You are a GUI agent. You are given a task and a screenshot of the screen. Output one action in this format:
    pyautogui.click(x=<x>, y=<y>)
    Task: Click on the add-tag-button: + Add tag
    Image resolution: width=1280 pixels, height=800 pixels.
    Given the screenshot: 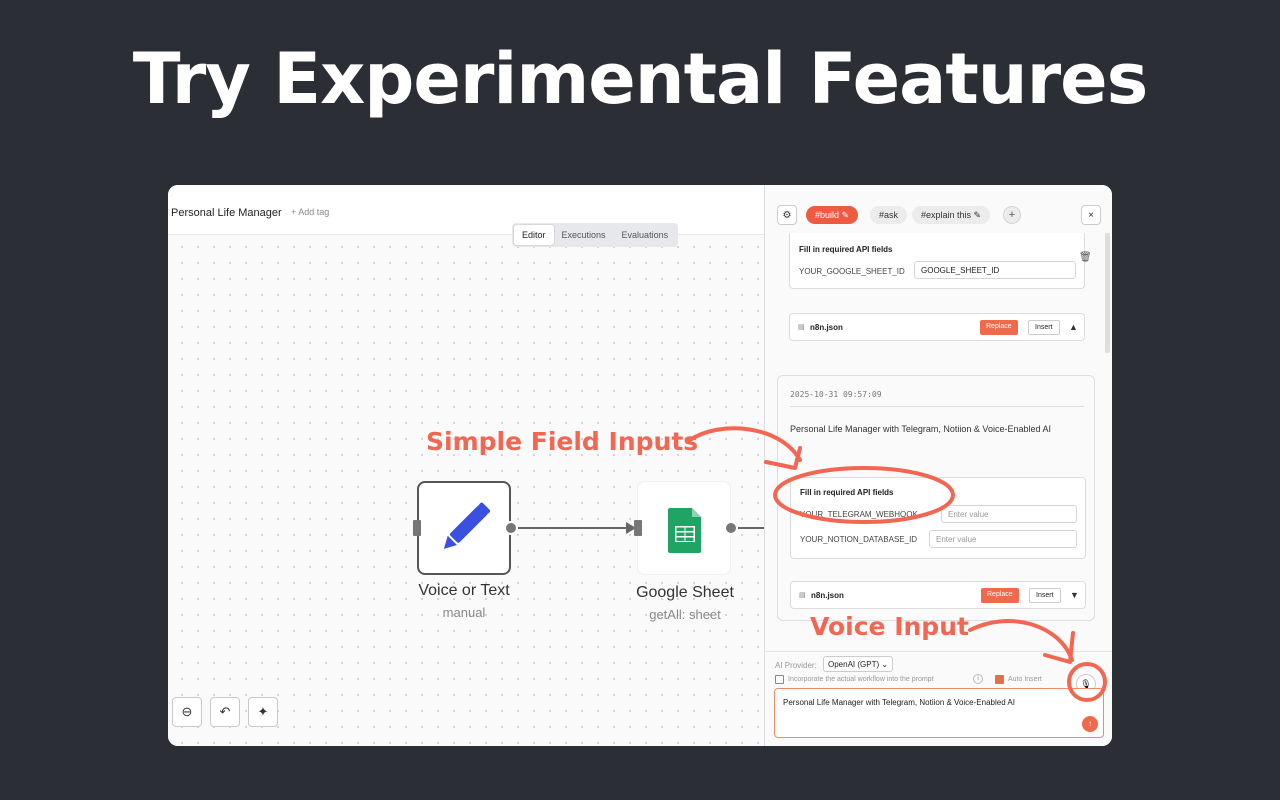 What is the action you would take?
    pyautogui.click(x=310, y=212)
    